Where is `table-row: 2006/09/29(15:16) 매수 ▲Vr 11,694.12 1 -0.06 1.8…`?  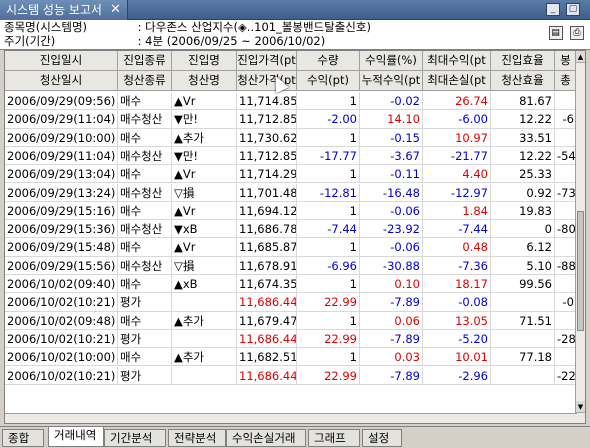 table-row: 2006/09/29(15:16) 매수 ▲Vr 11,694.12 1 -0.06 1.8… is located at coordinates (291, 211).